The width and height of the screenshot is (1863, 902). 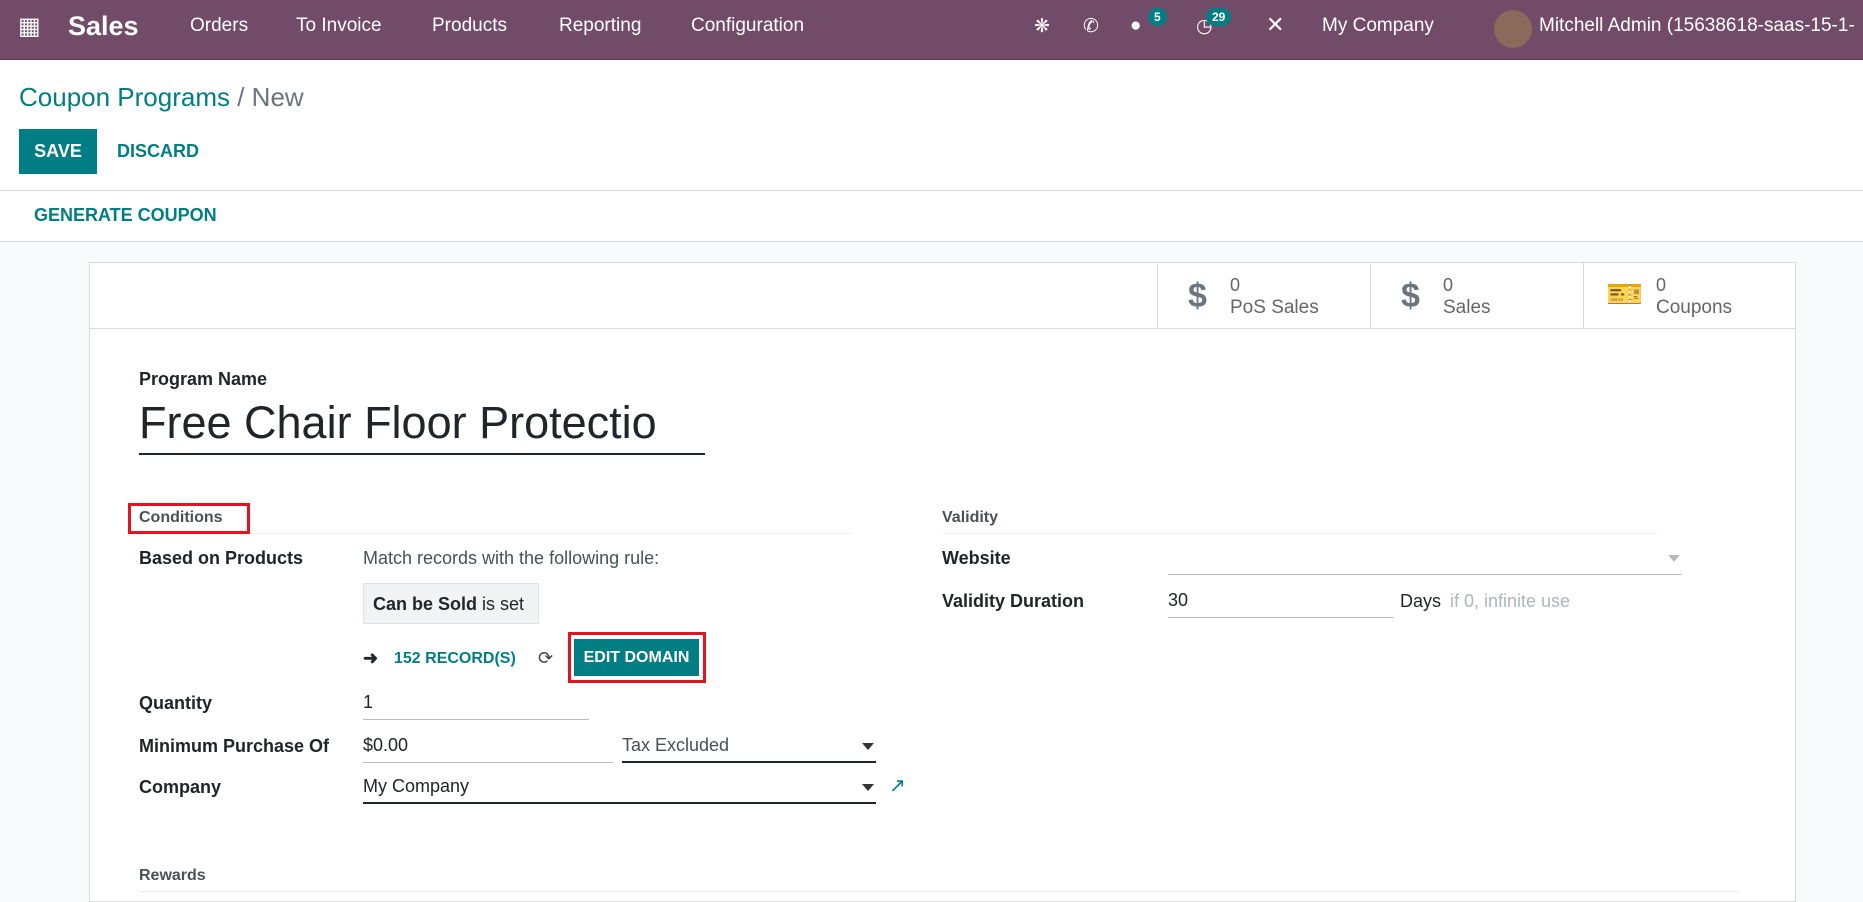 I want to click on company-label: Company, so click(x=180, y=787).